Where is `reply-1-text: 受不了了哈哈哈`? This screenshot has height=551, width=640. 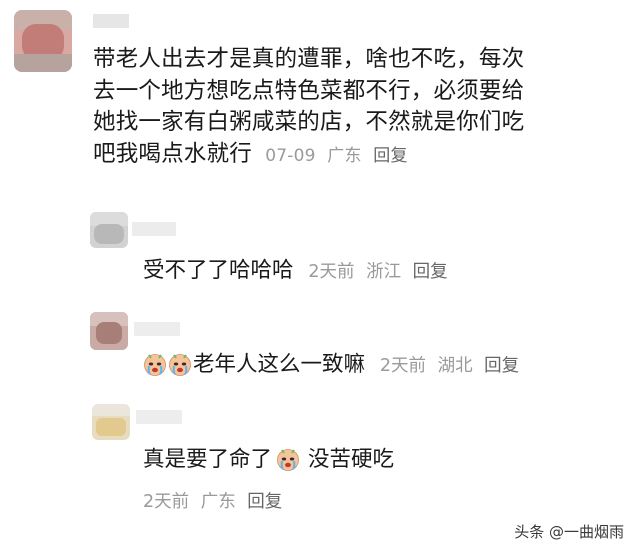 reply-1-text: 受不了了哈哈哈 is located at coordinates (218, 270).